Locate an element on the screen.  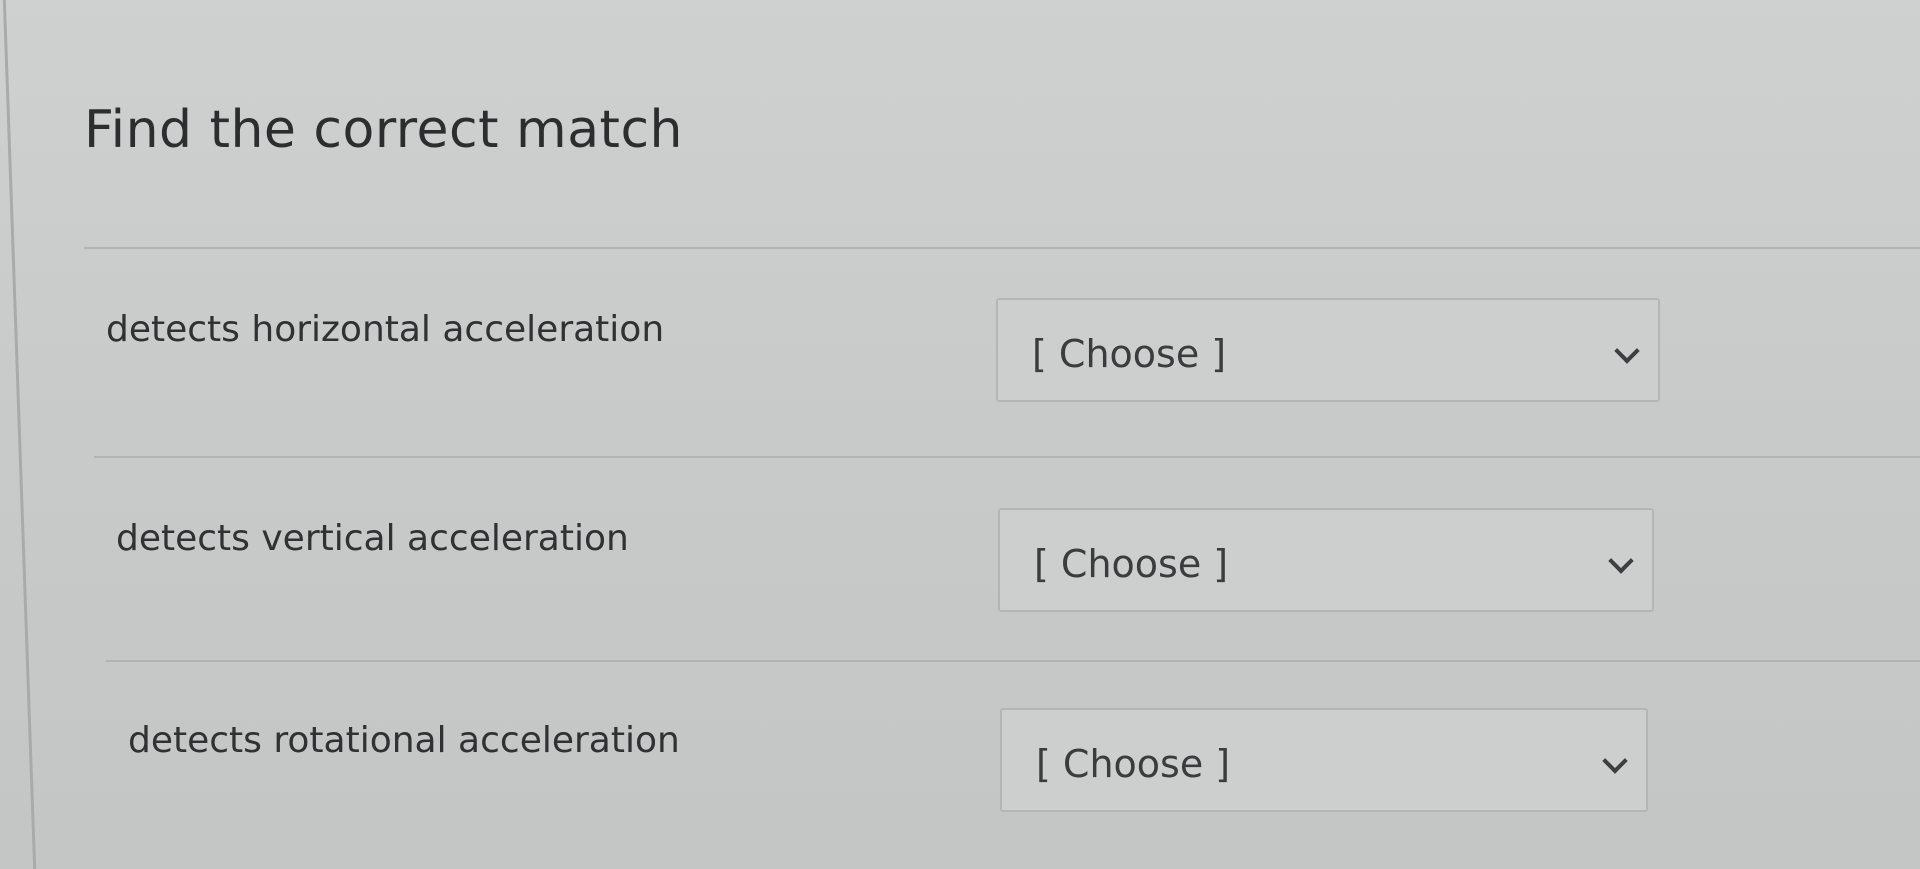
match-prompt: detects vertical acceleration is located at coordinates (372, 538).